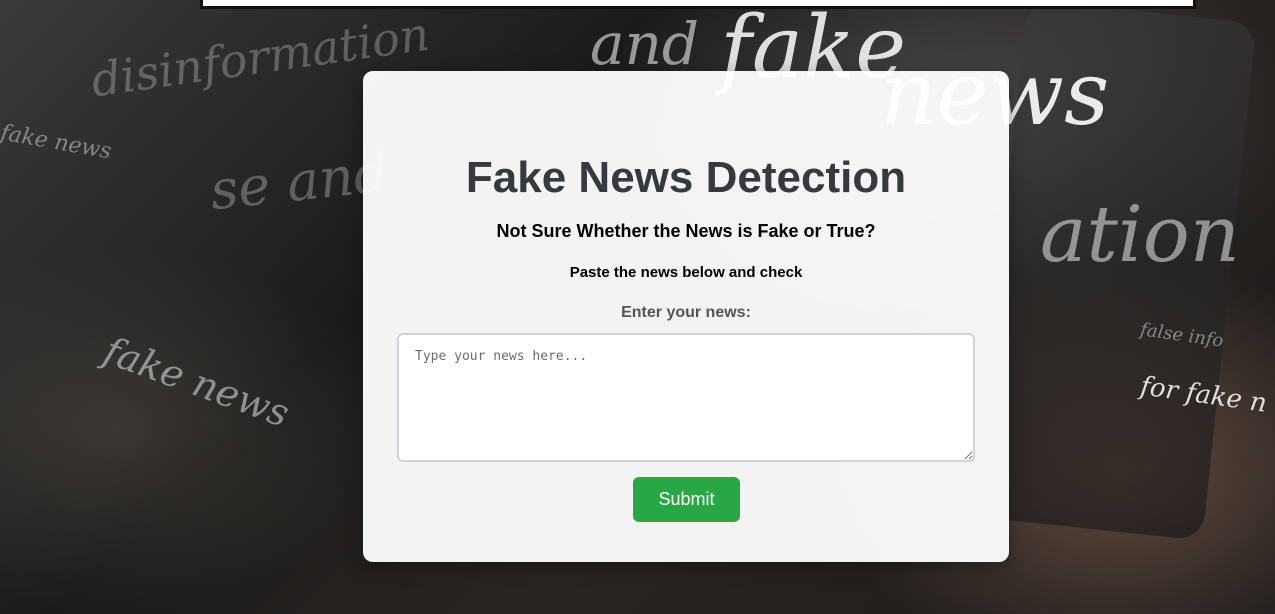 This screenshot has height=614, width=1275. Describe the element at coordinates (686, 177) in the screenshot. I see `page-title: Fake News Detection` at that location.